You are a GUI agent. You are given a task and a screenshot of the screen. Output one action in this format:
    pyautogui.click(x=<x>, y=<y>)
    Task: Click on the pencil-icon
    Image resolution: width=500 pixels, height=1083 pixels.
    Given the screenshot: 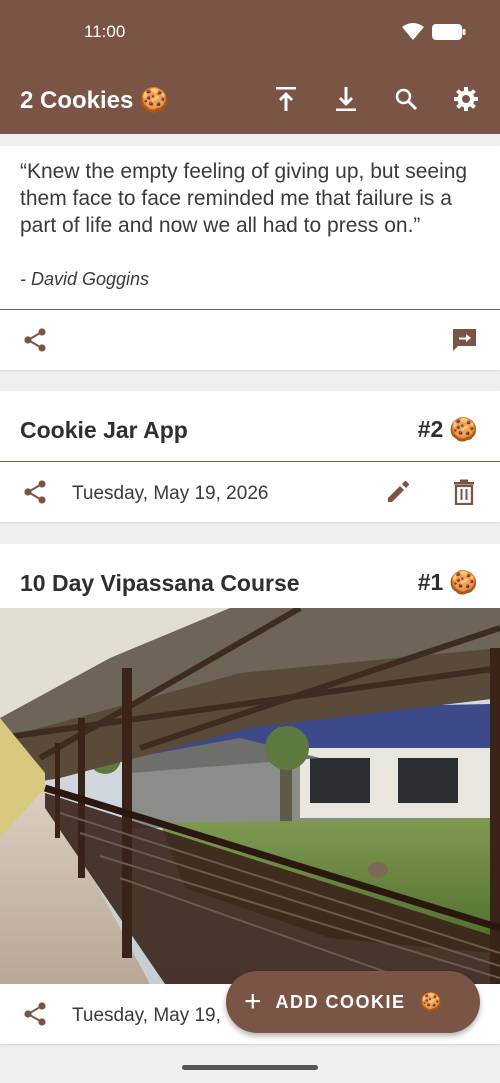 What is the action you would take?
    pyautogui.click(x=398, y=491)
    